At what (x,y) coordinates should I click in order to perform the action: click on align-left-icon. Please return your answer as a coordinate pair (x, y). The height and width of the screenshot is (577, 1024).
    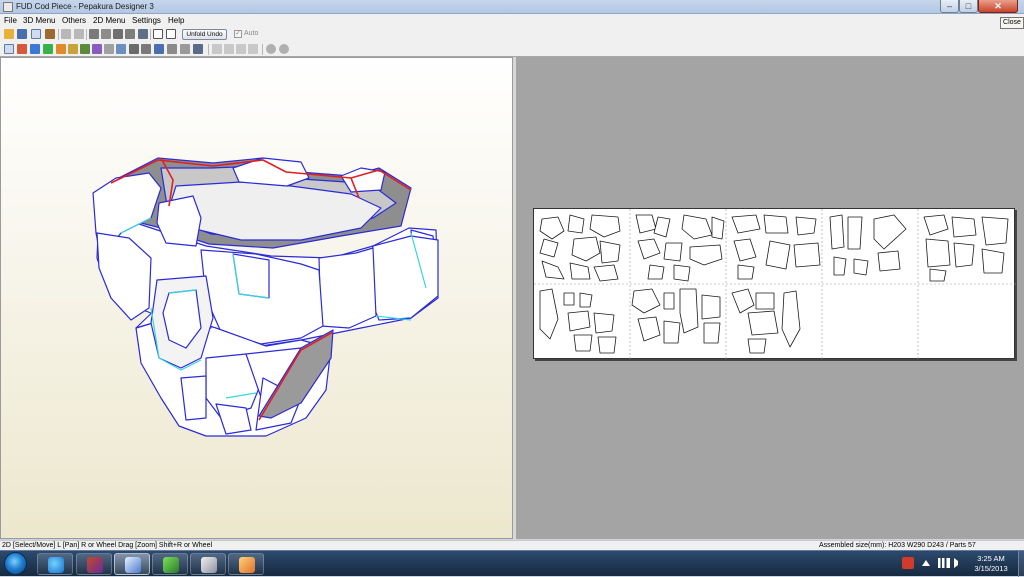
    Looking at the image, I should click on (217, 49).